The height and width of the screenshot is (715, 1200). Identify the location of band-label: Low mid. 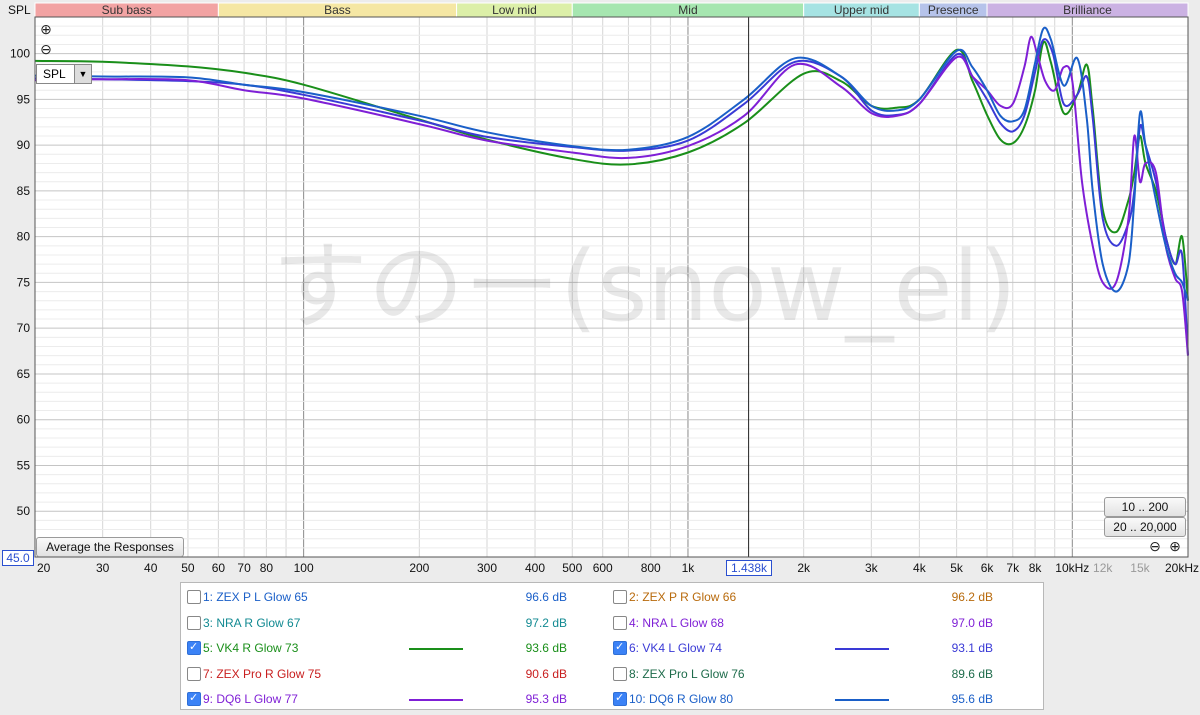
(514, 10).